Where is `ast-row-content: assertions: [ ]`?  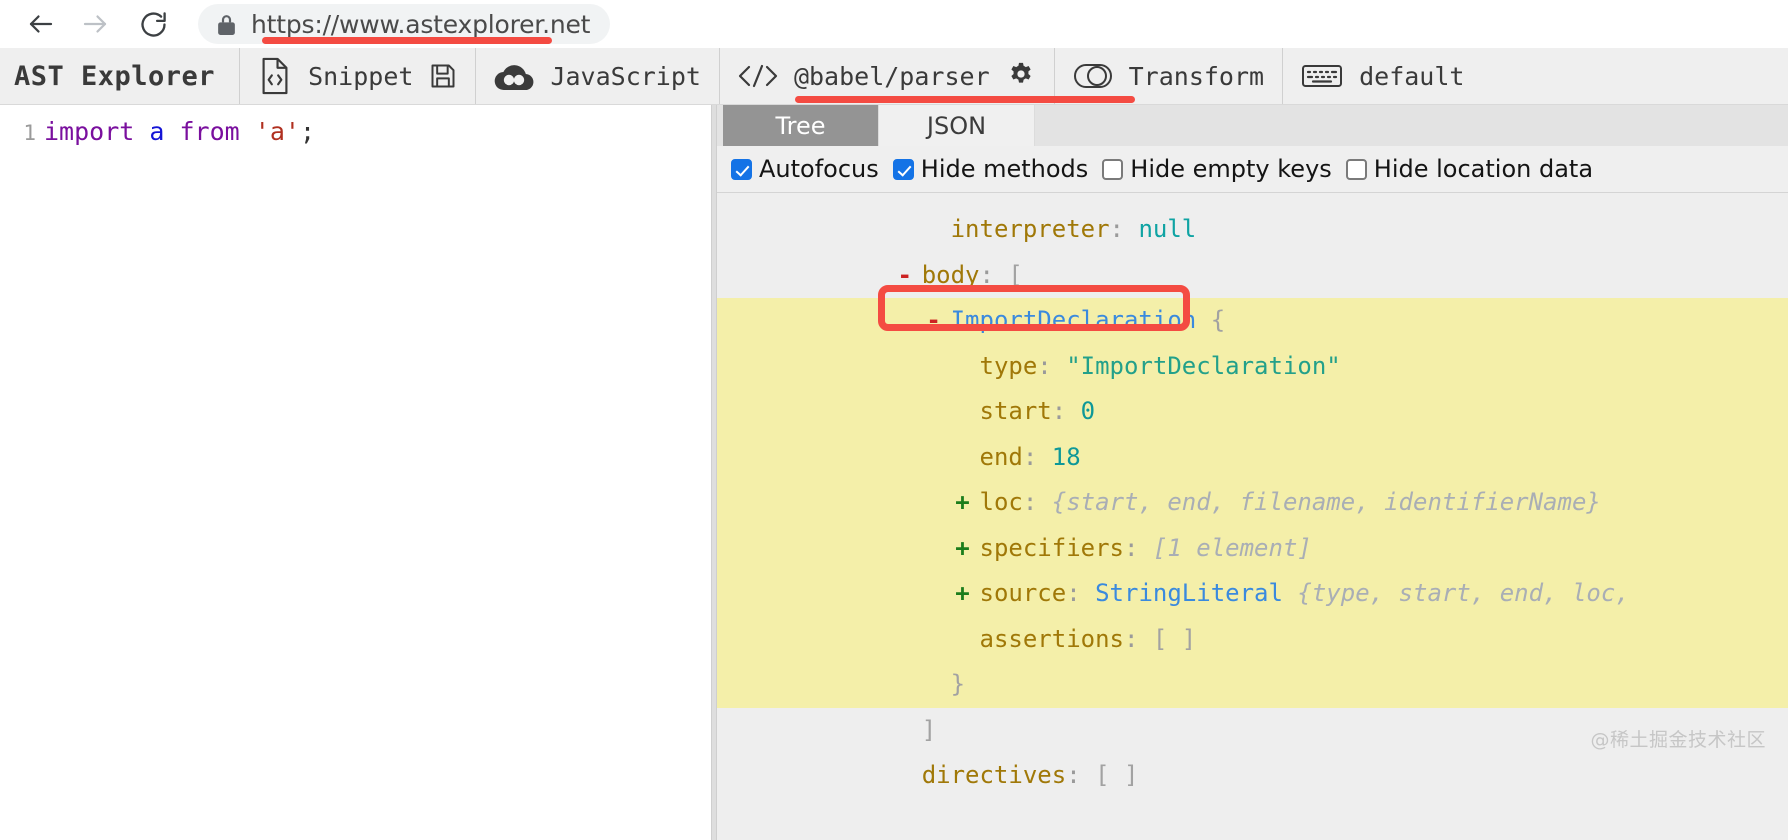 ast-row-content: assertions: [ ] is located at coordinates (1088, 640).